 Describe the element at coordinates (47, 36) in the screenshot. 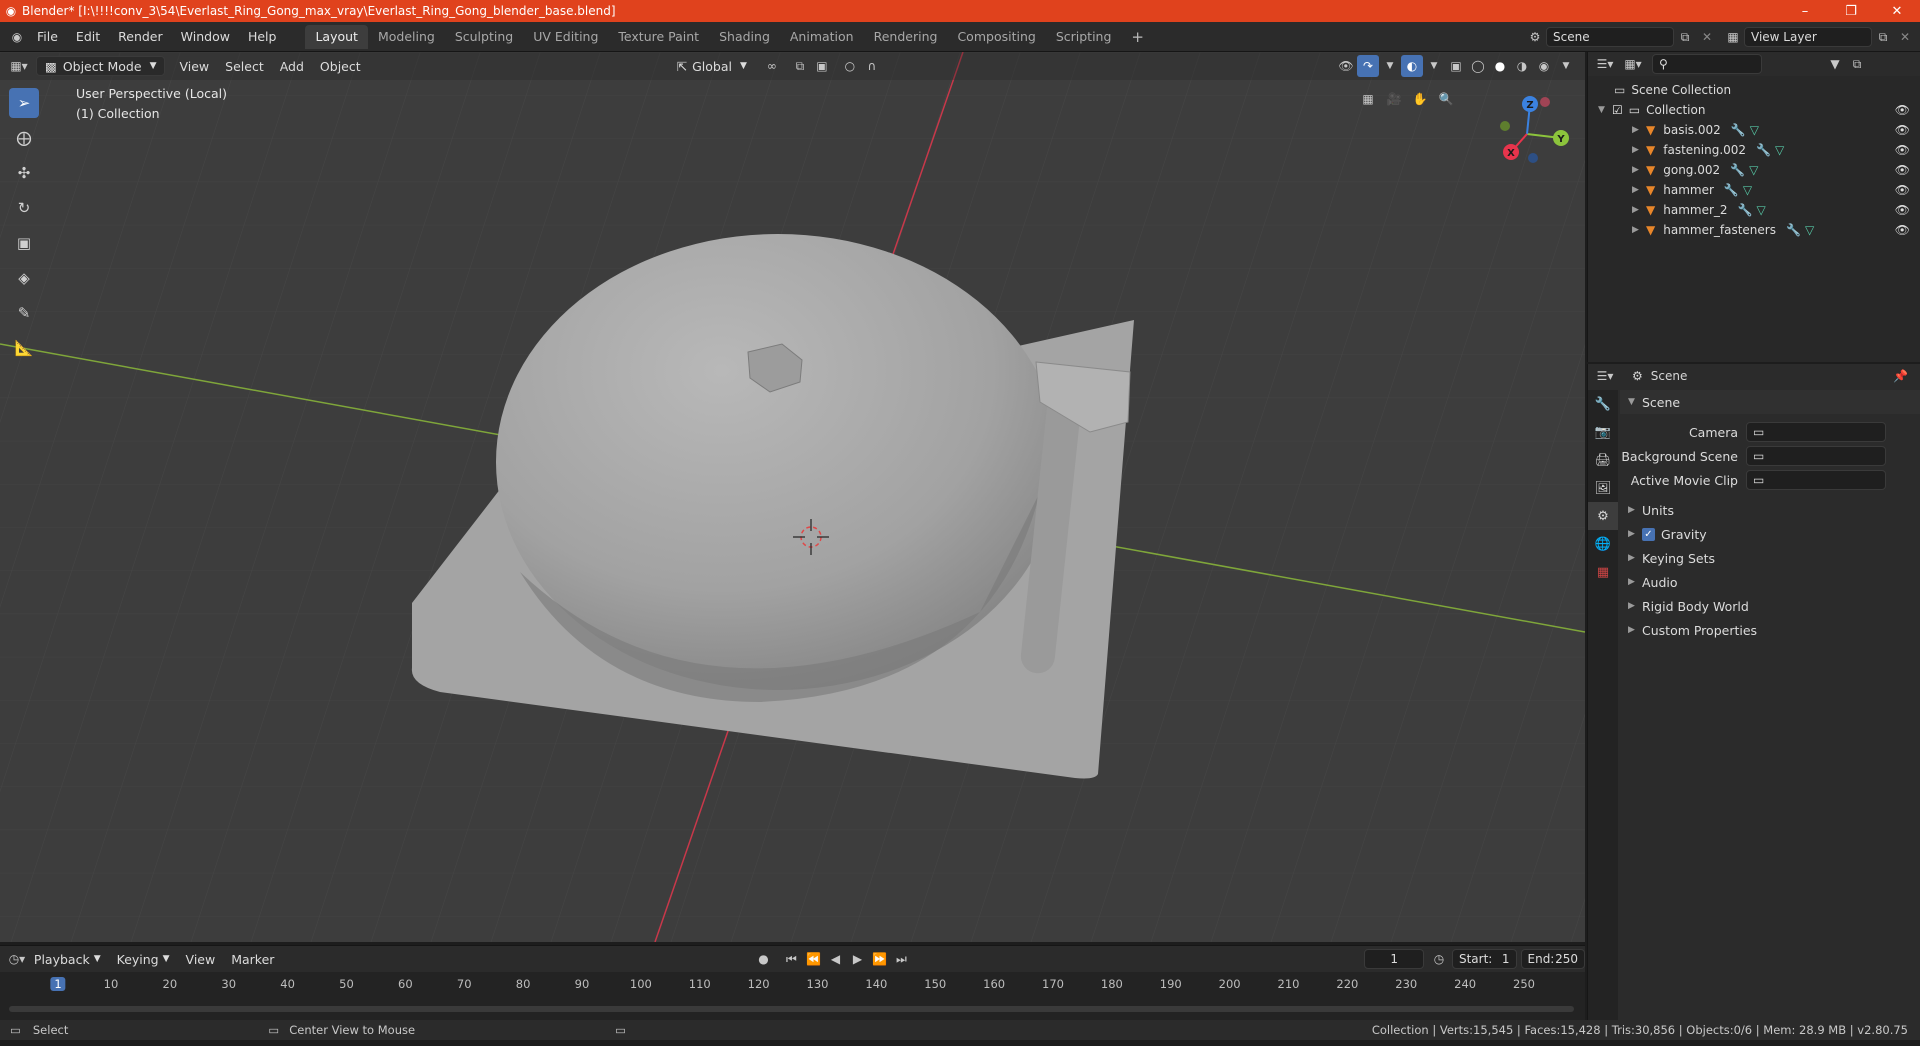

I see `menu-file: File` at that location.